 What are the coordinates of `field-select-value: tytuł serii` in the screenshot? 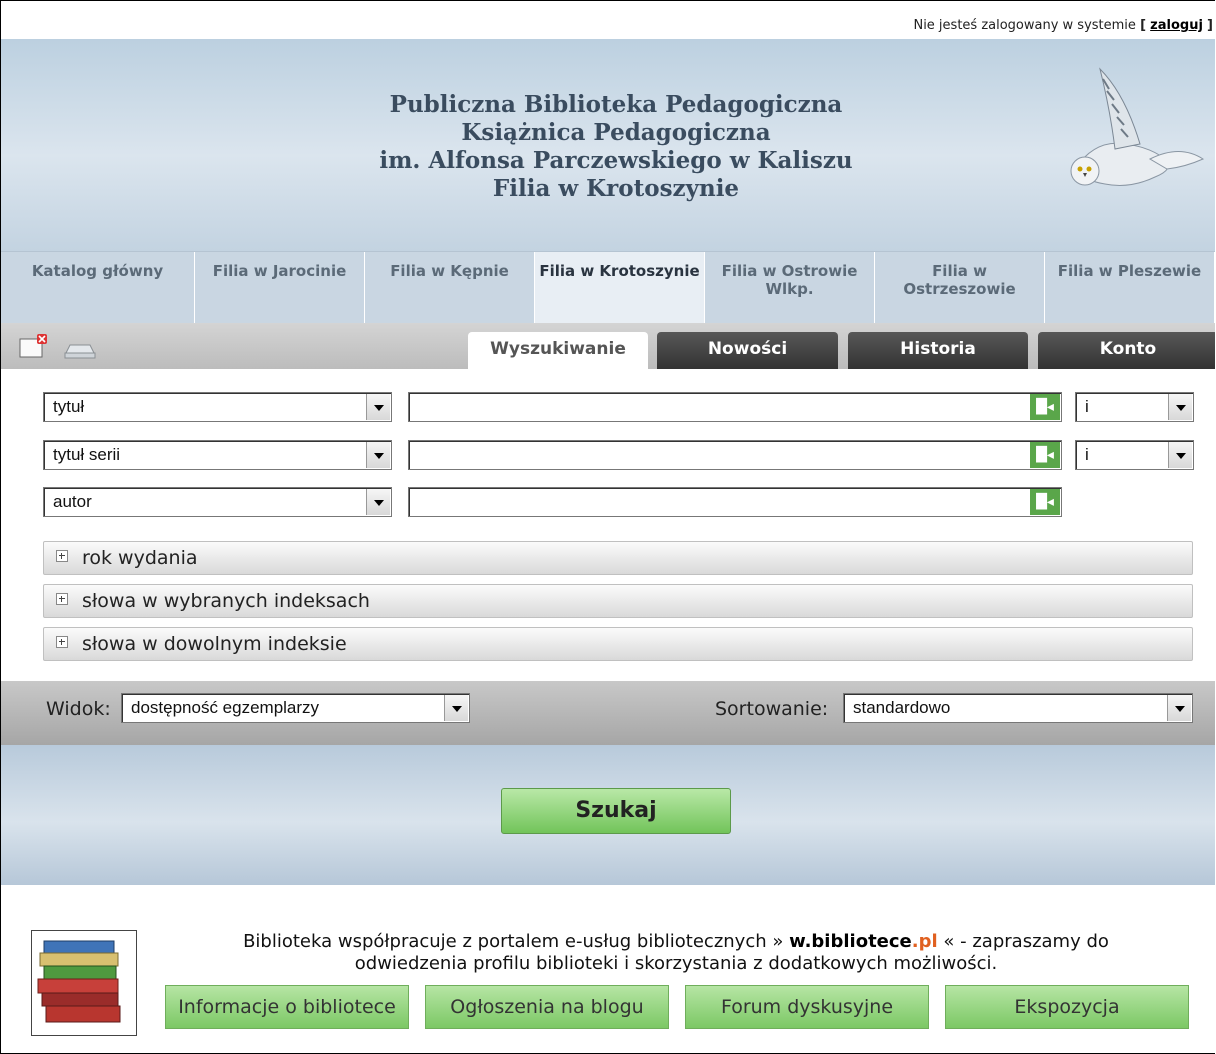 It's located at (87, 454).